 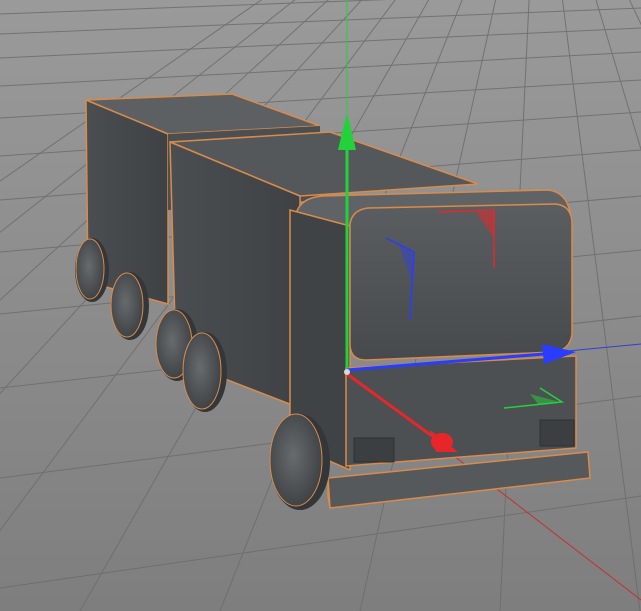 What do you see at coordinates (557, 433) in the screenshot?
I see `right-headlight` at bounding box center [557, 433].